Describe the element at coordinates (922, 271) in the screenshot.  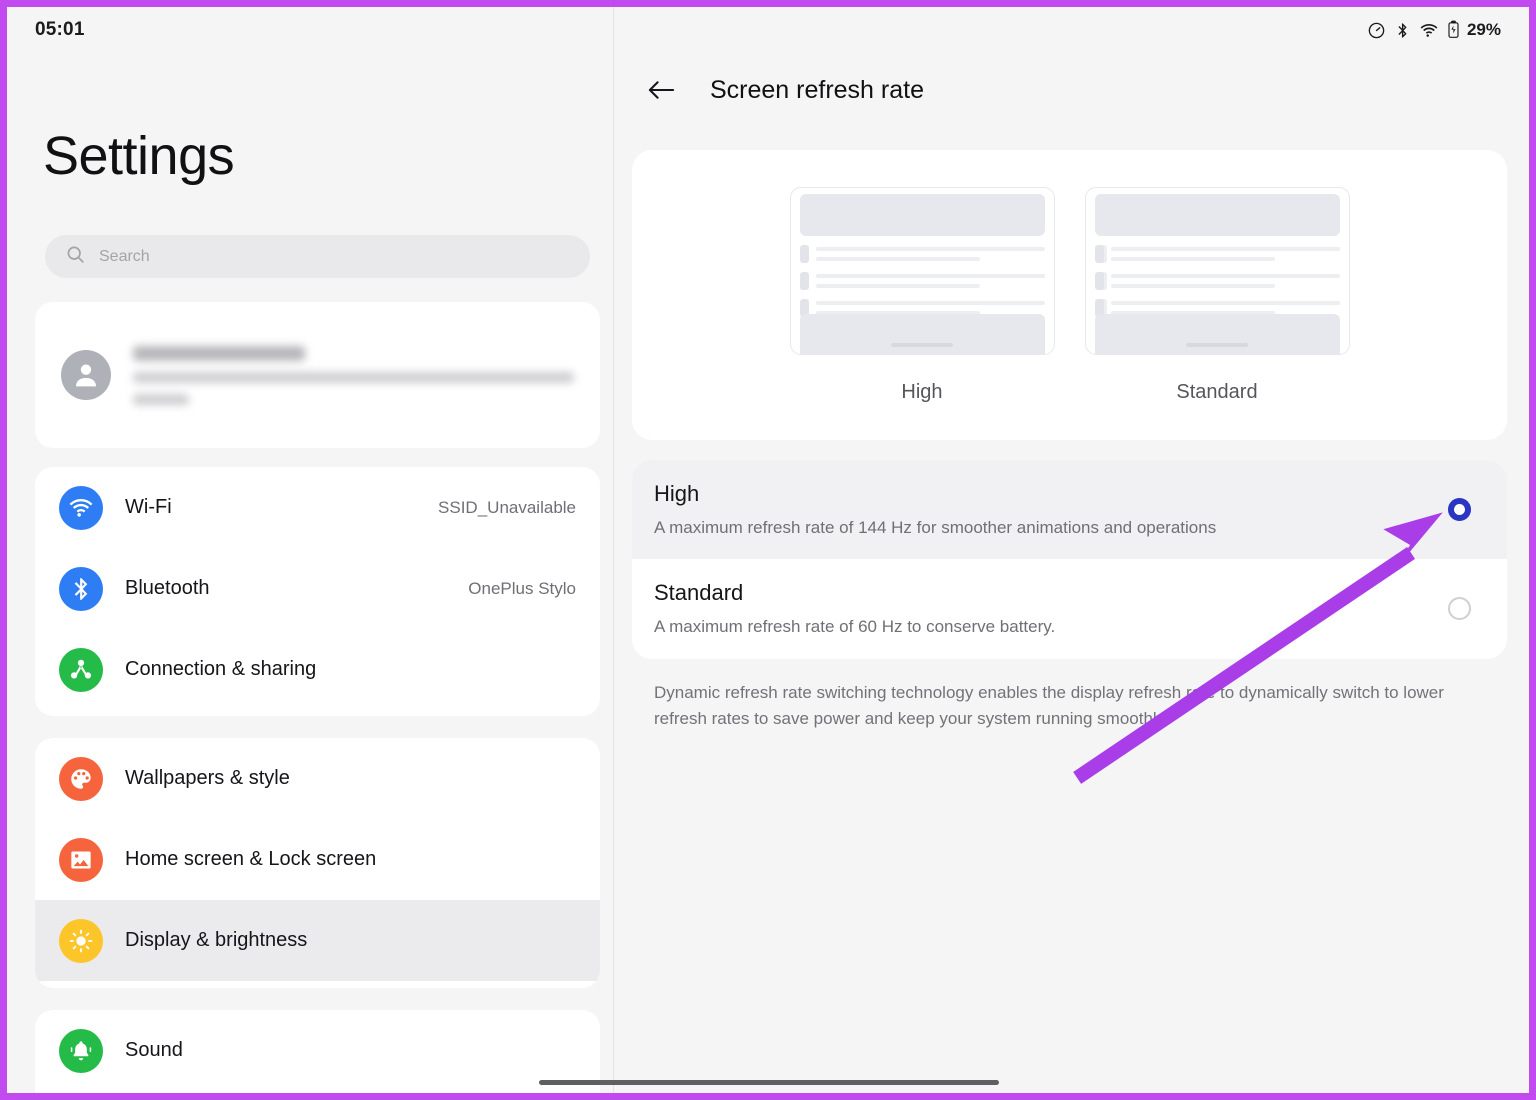
I see `preview-mock-high` at that location.